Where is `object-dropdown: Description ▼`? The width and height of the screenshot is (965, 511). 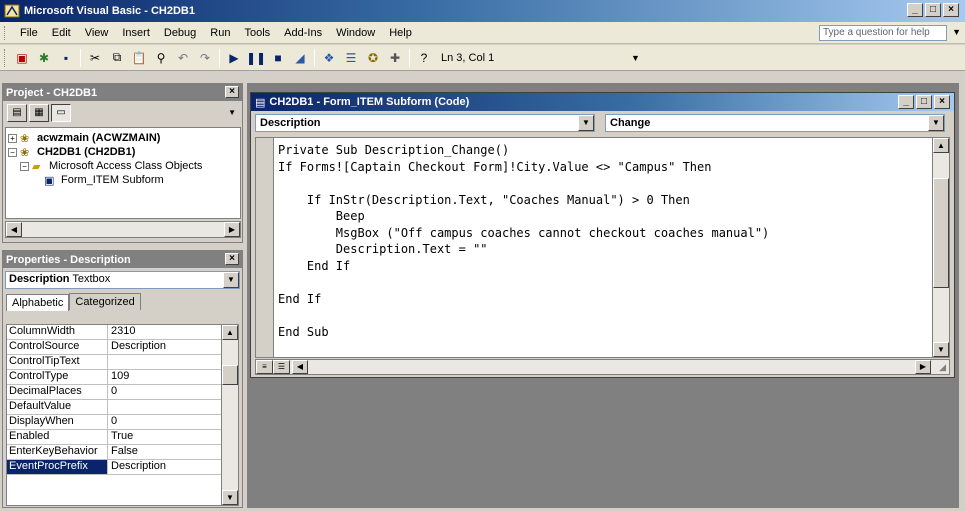
object-dropdown: Description ▼ is located at coordinates (425, 123).